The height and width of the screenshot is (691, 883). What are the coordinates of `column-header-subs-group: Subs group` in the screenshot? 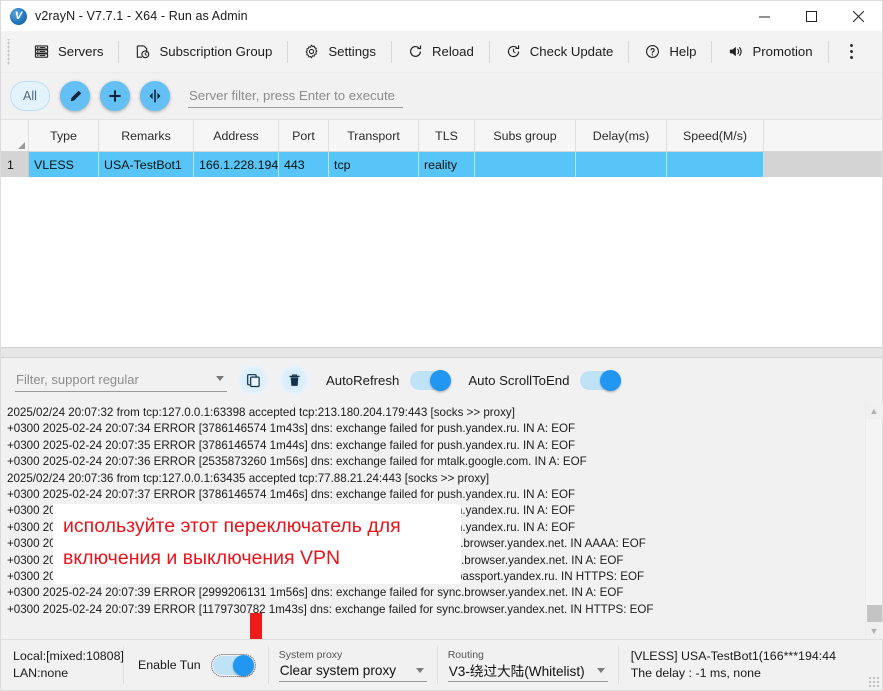 It's located at (525, 135).